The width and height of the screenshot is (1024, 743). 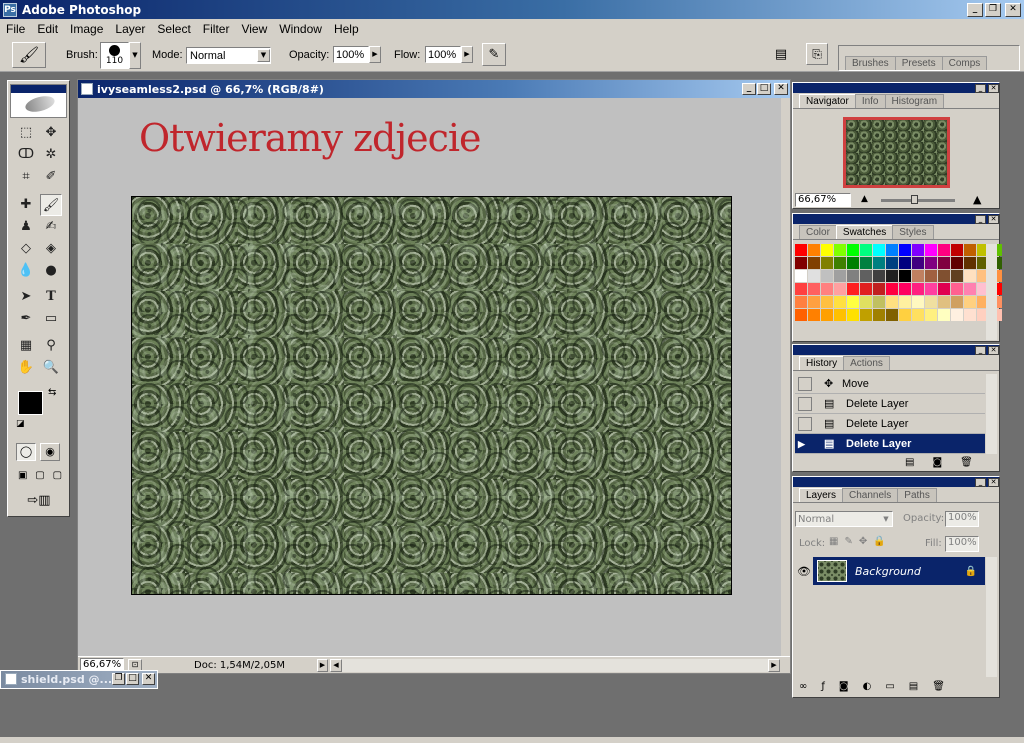 What do you see at coordinates (26, 368) in the screenshot?
I see `hand-tool-icon: ✋` at bounding box center [26, 368].